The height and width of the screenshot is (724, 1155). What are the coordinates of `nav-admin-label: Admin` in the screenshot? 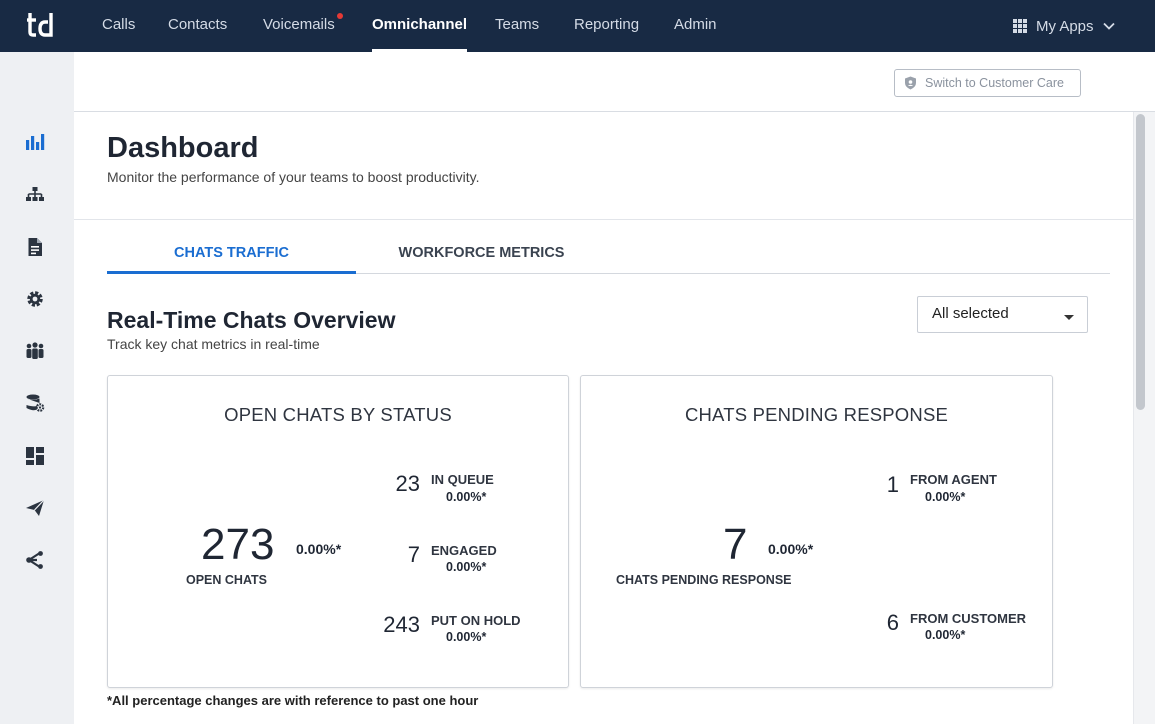 It's located at (695, 24).